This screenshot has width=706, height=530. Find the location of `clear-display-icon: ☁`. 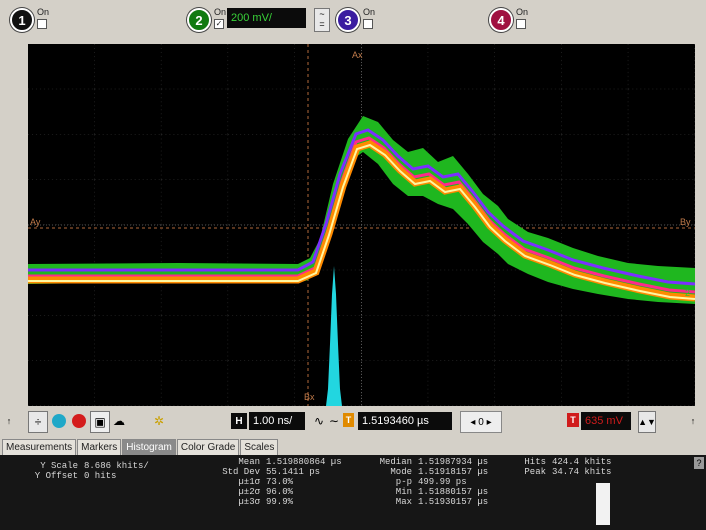

clear-display-icon: ☁ is located at coordinates (119, 421).